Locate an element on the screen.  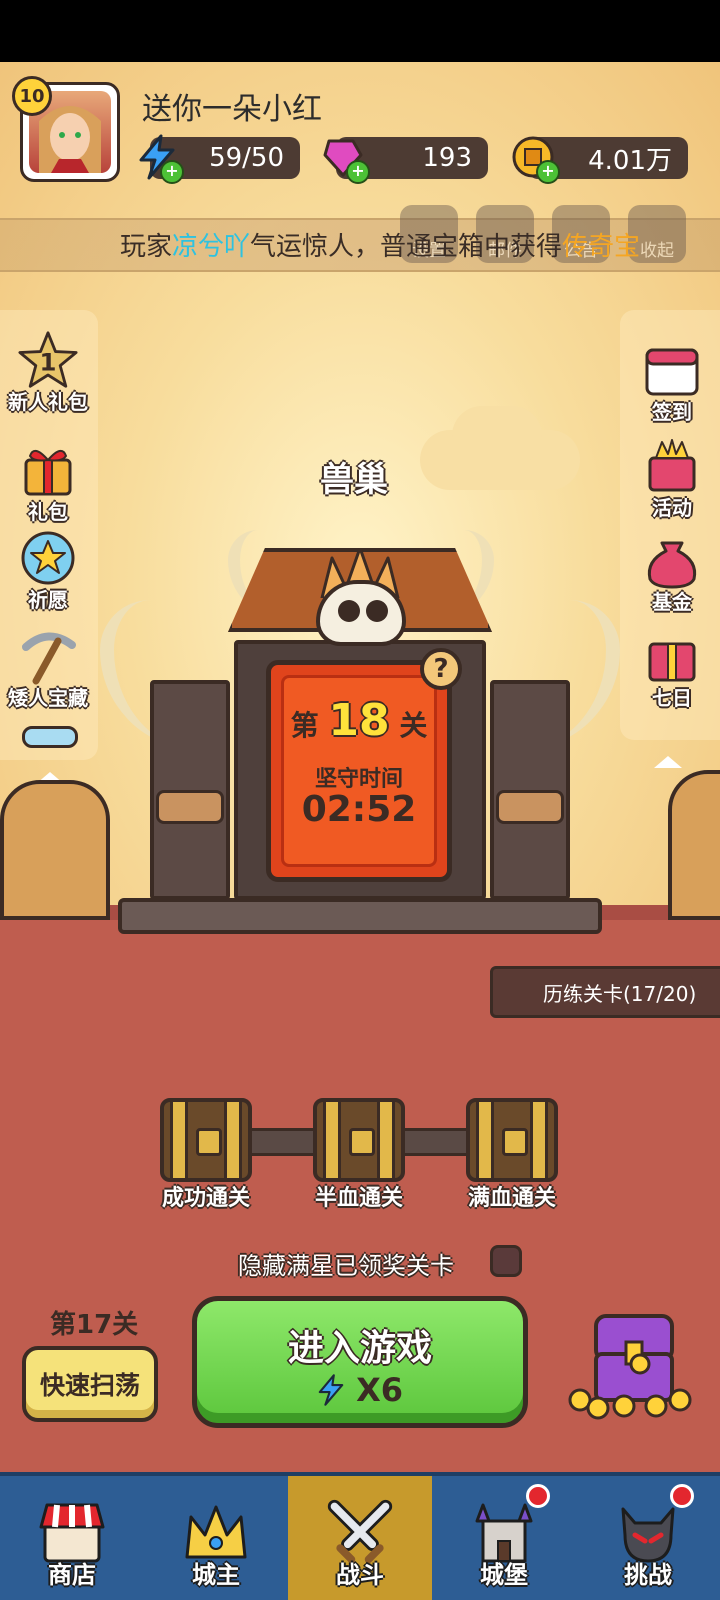
gift-icon is located at coordinates (48, 470).